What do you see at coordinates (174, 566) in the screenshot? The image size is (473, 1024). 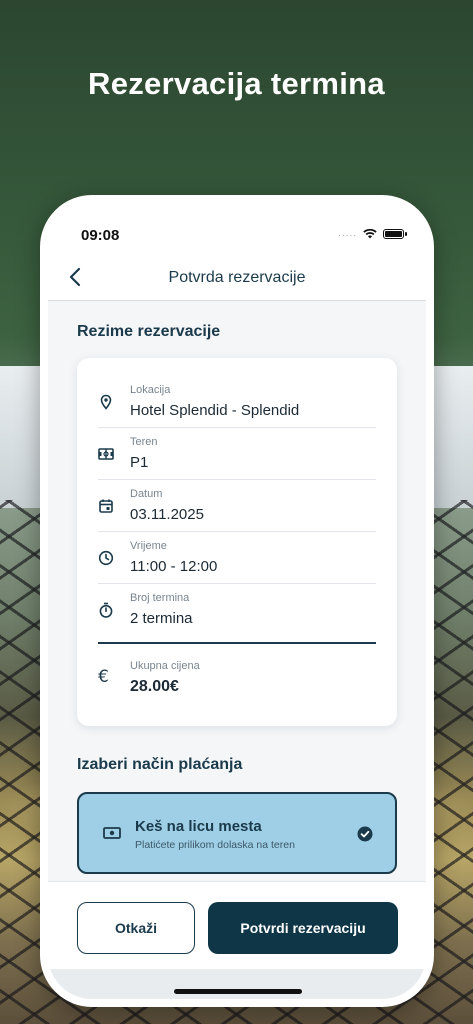 I see `row-value: 11:00 - 12:00` at bounding box center [174, 566].